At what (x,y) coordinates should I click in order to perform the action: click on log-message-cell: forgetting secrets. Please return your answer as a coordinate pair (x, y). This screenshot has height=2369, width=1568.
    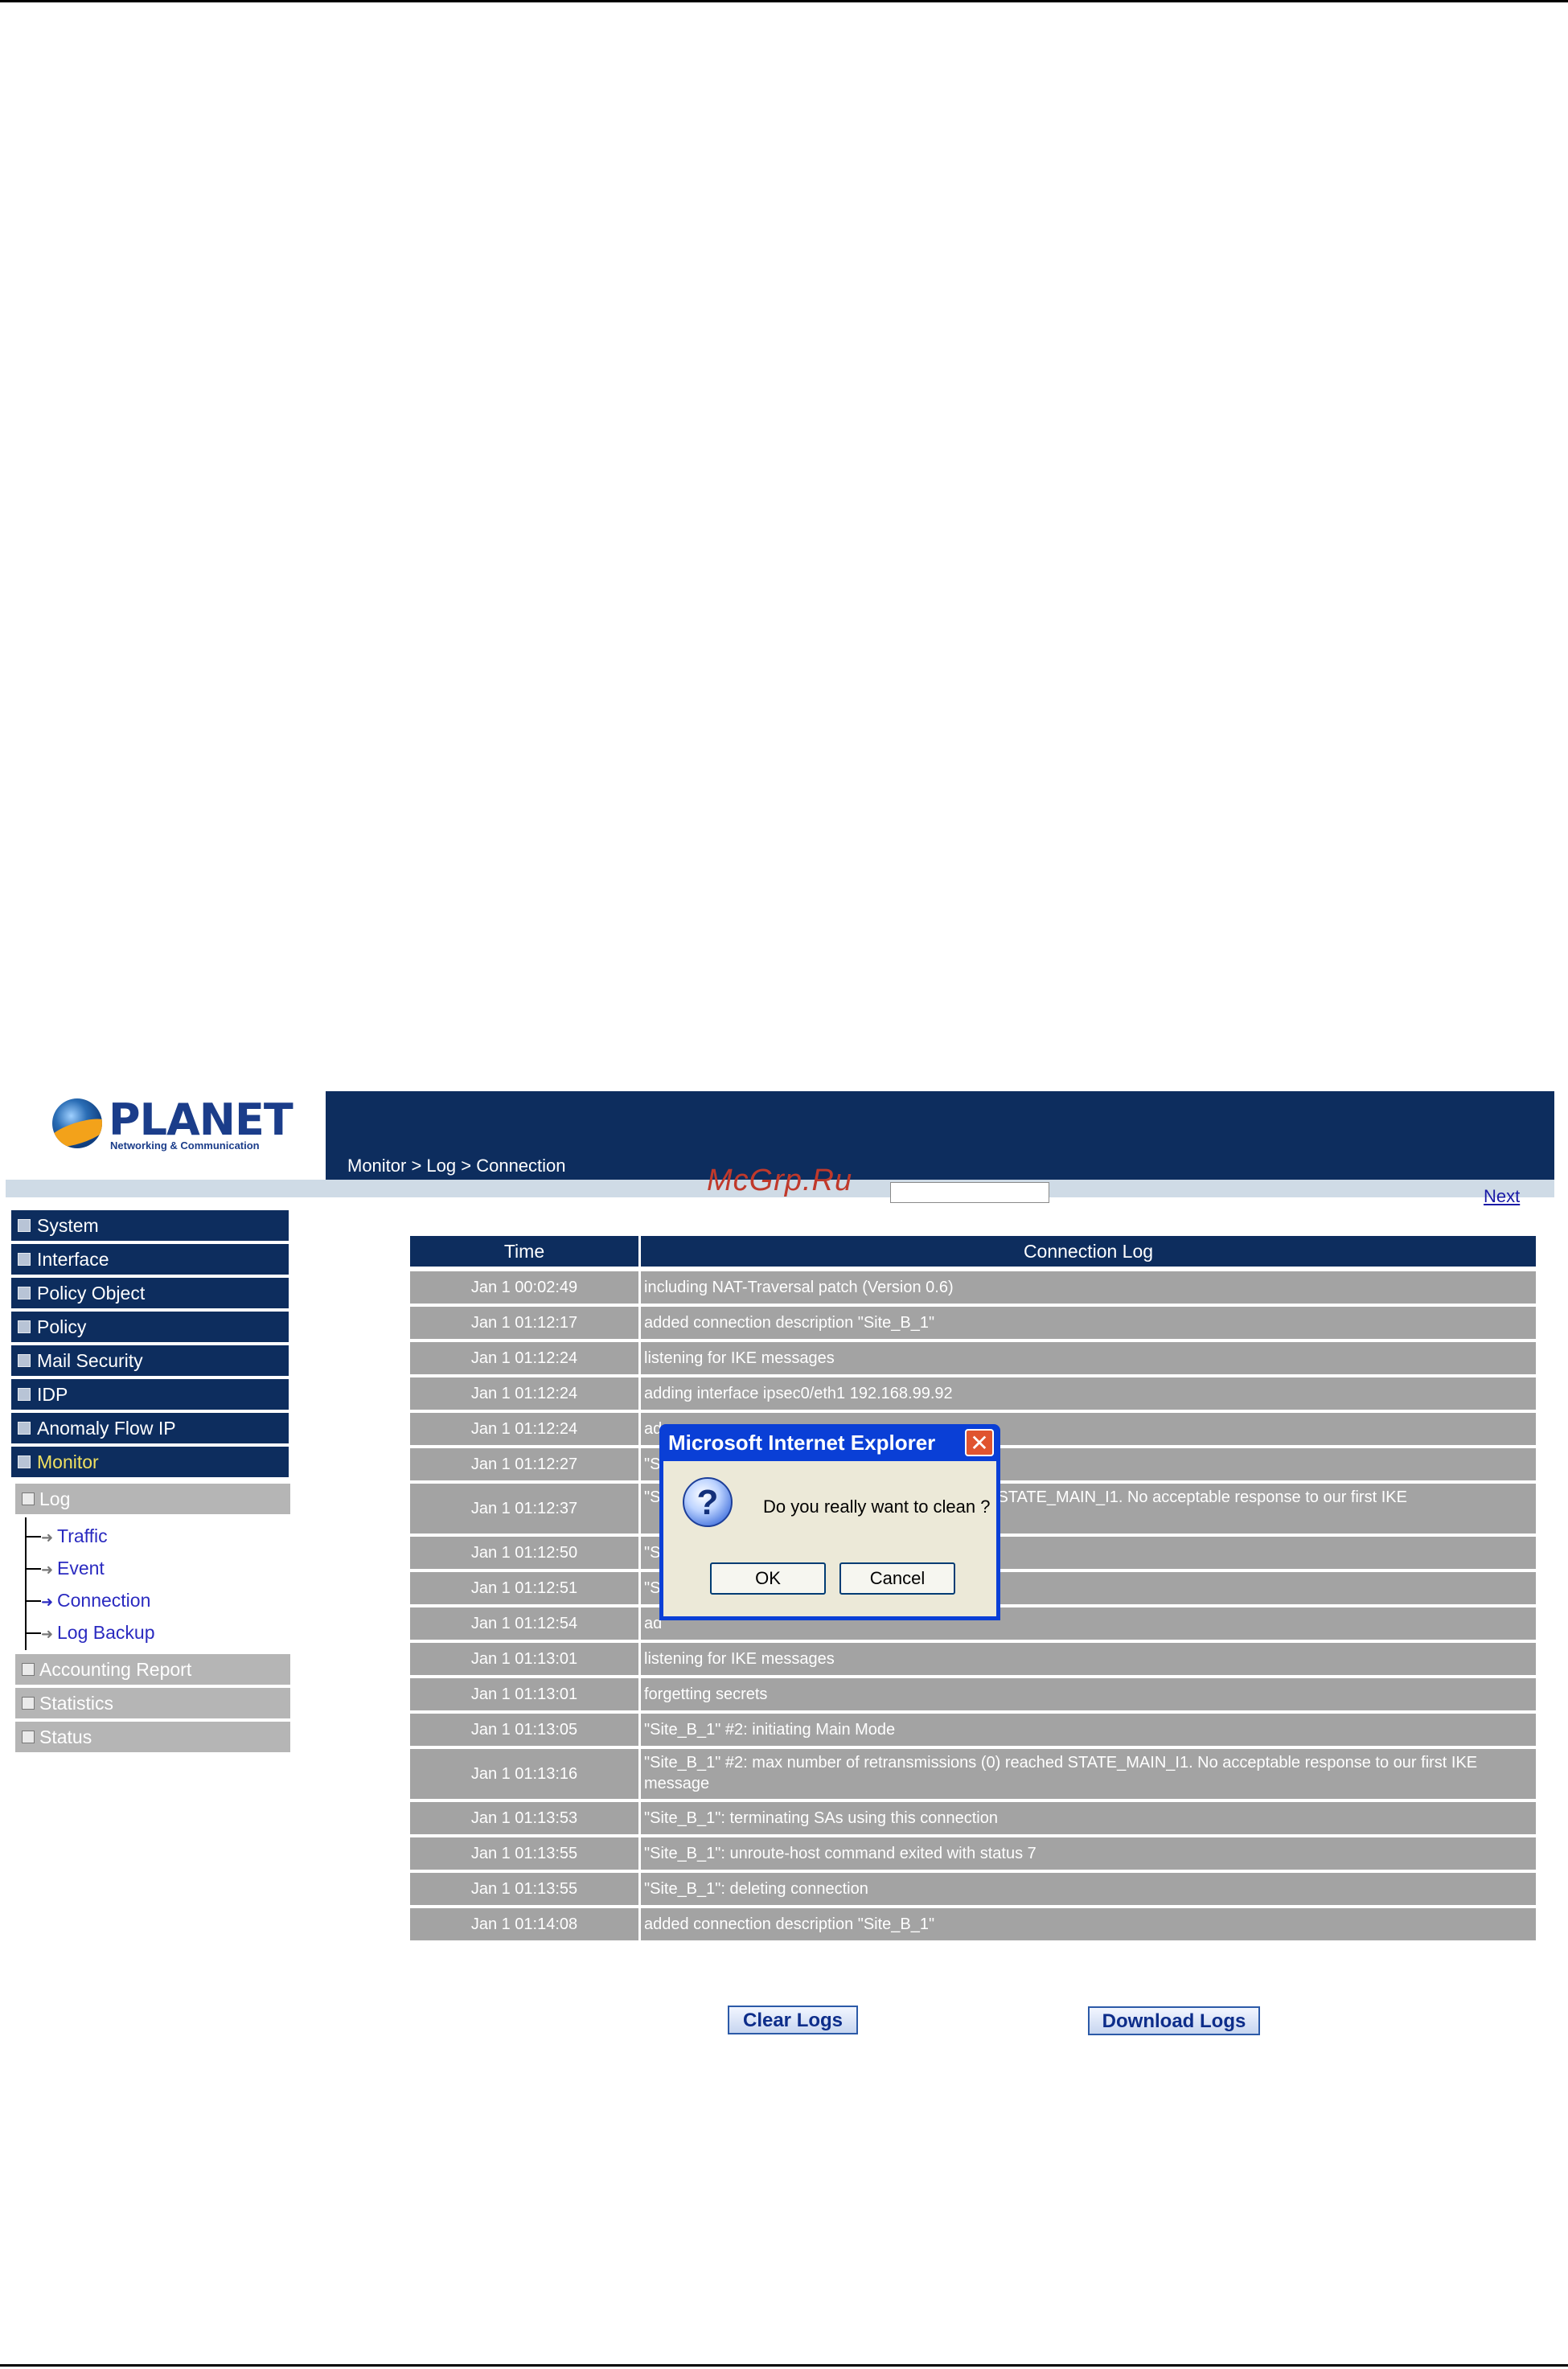
    Looking at the image, I should click on (1088, 1694).